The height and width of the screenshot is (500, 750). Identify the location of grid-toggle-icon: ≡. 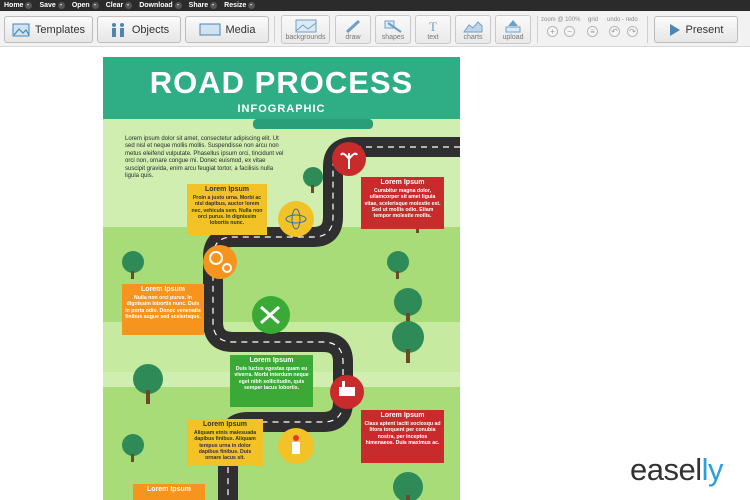
(592, 31).